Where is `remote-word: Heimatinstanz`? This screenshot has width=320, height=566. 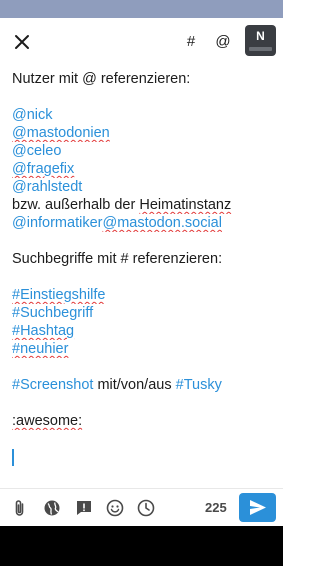 remote-word: Heimatinstanz is located at coordinates (185, 205).